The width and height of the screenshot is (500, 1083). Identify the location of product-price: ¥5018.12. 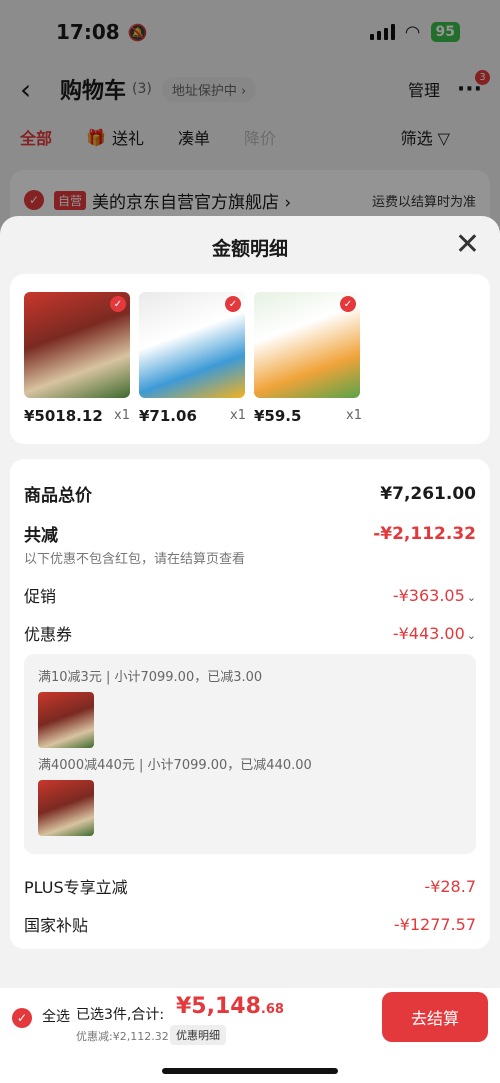
(63, 416).